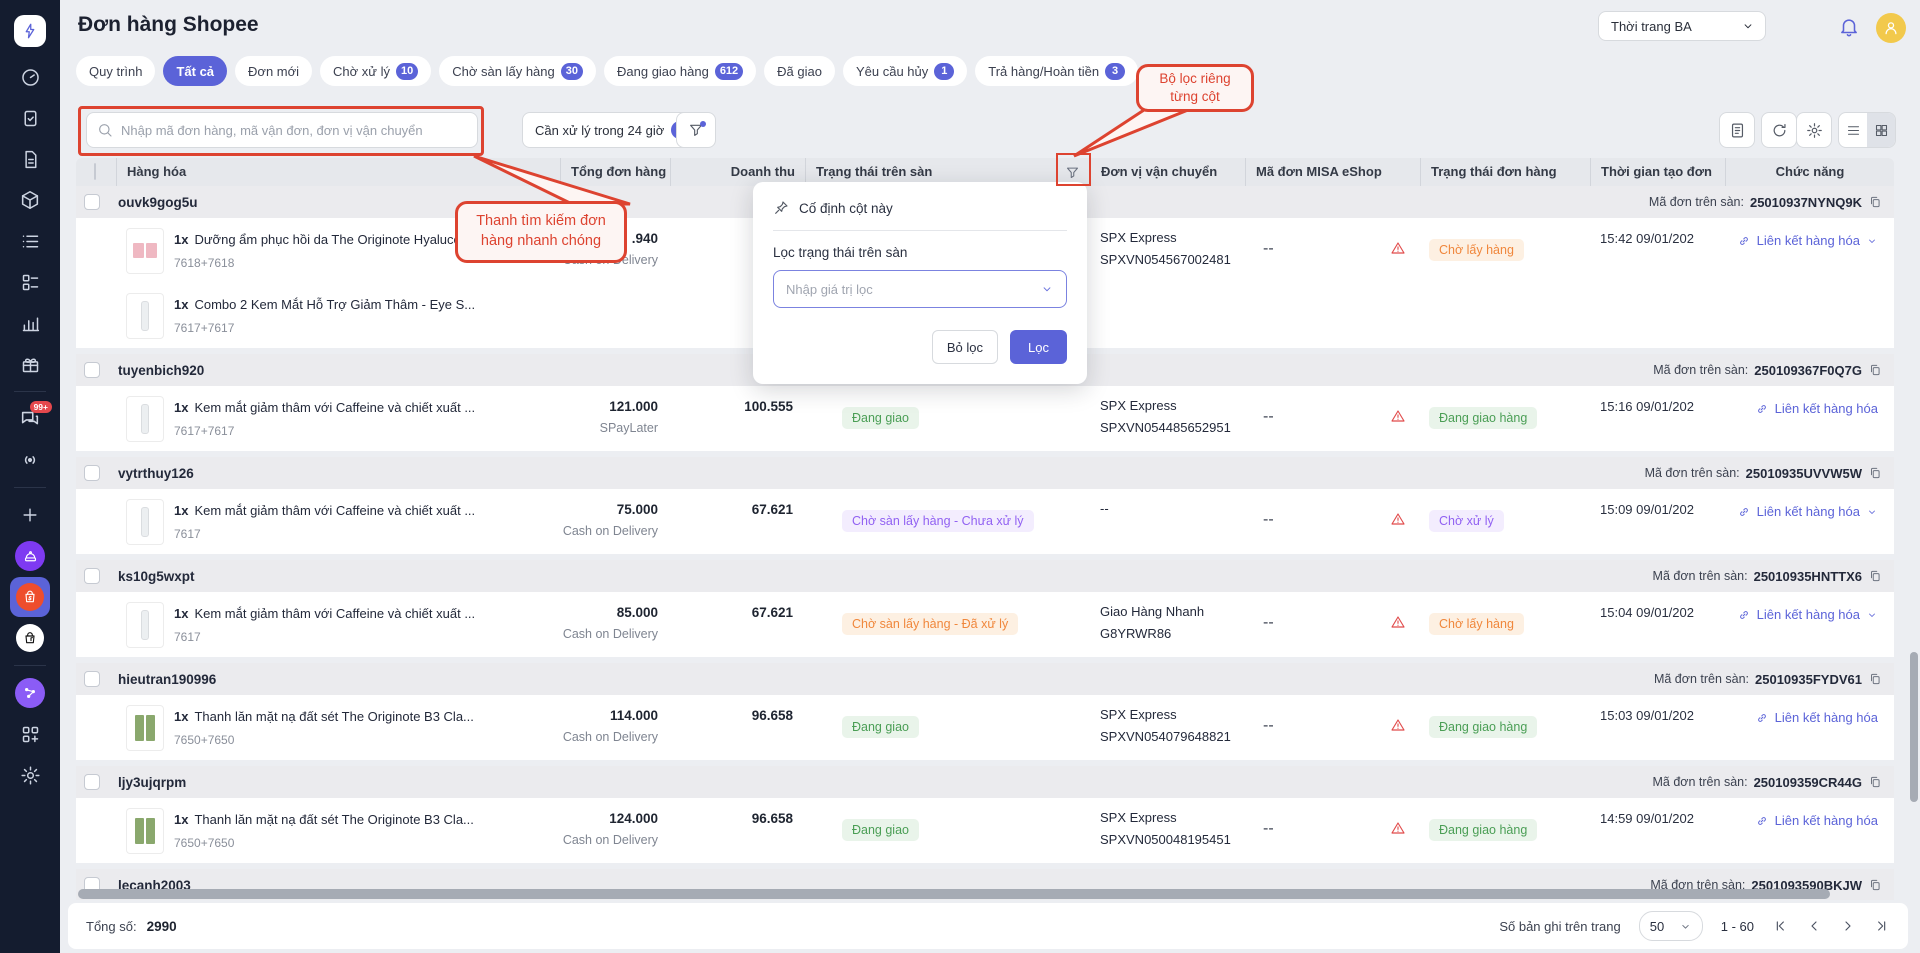 The height and width of the screenshot is (953, 1920). What do you see at coordinates (920, 208) in the screenshot?
I see `pin-column-option: Cố định cột này` at bounding box center [920, 208].